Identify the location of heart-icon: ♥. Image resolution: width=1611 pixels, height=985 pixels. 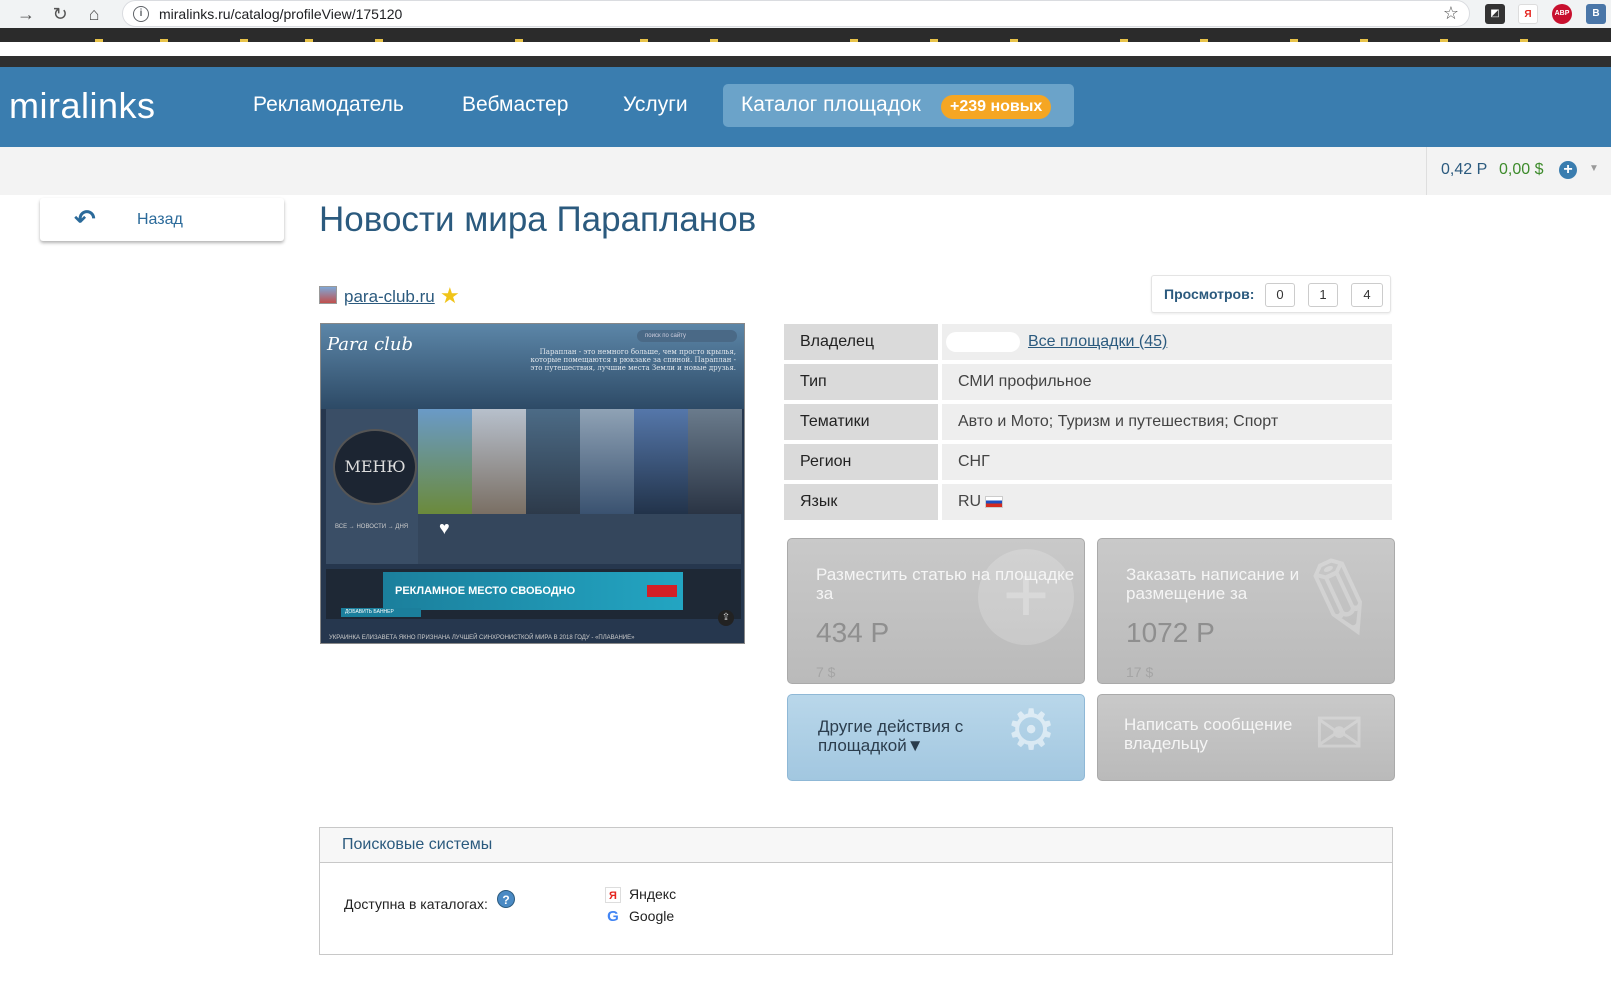
(444, 528).